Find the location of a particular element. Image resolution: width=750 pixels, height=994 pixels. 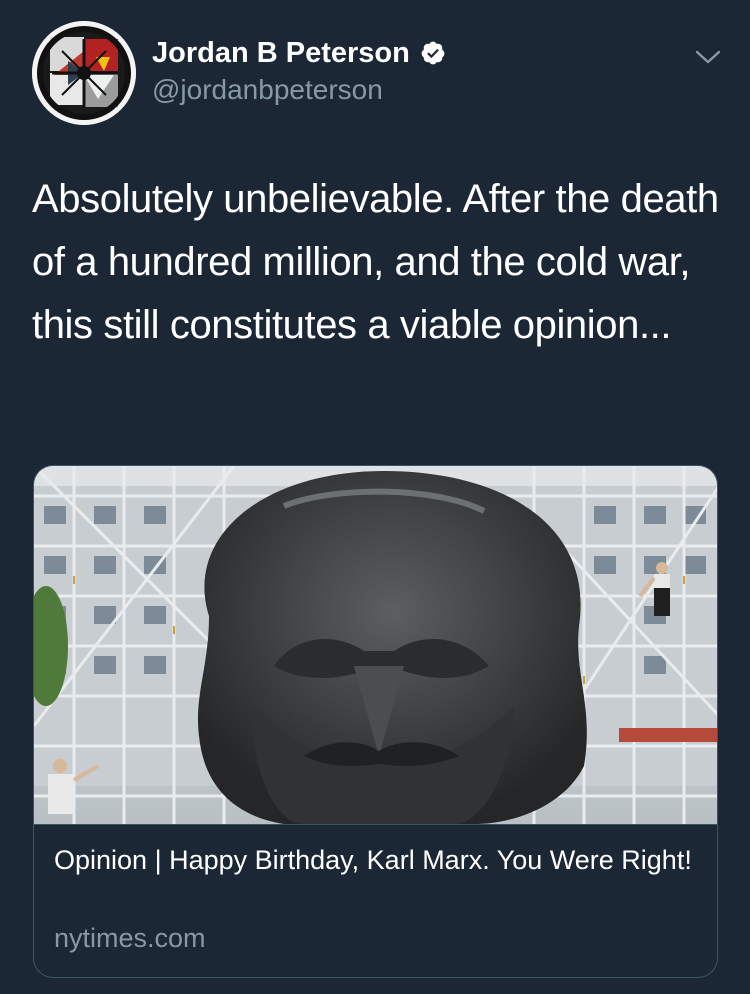

author-name-row: Jordan B Peterson is located at coordinates (299, 53).